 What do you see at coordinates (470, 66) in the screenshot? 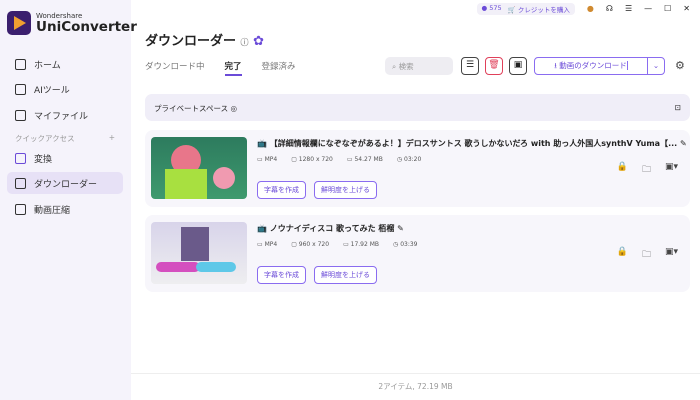
I see `sort-list-button: ☰` at bounding box center [470, 66].